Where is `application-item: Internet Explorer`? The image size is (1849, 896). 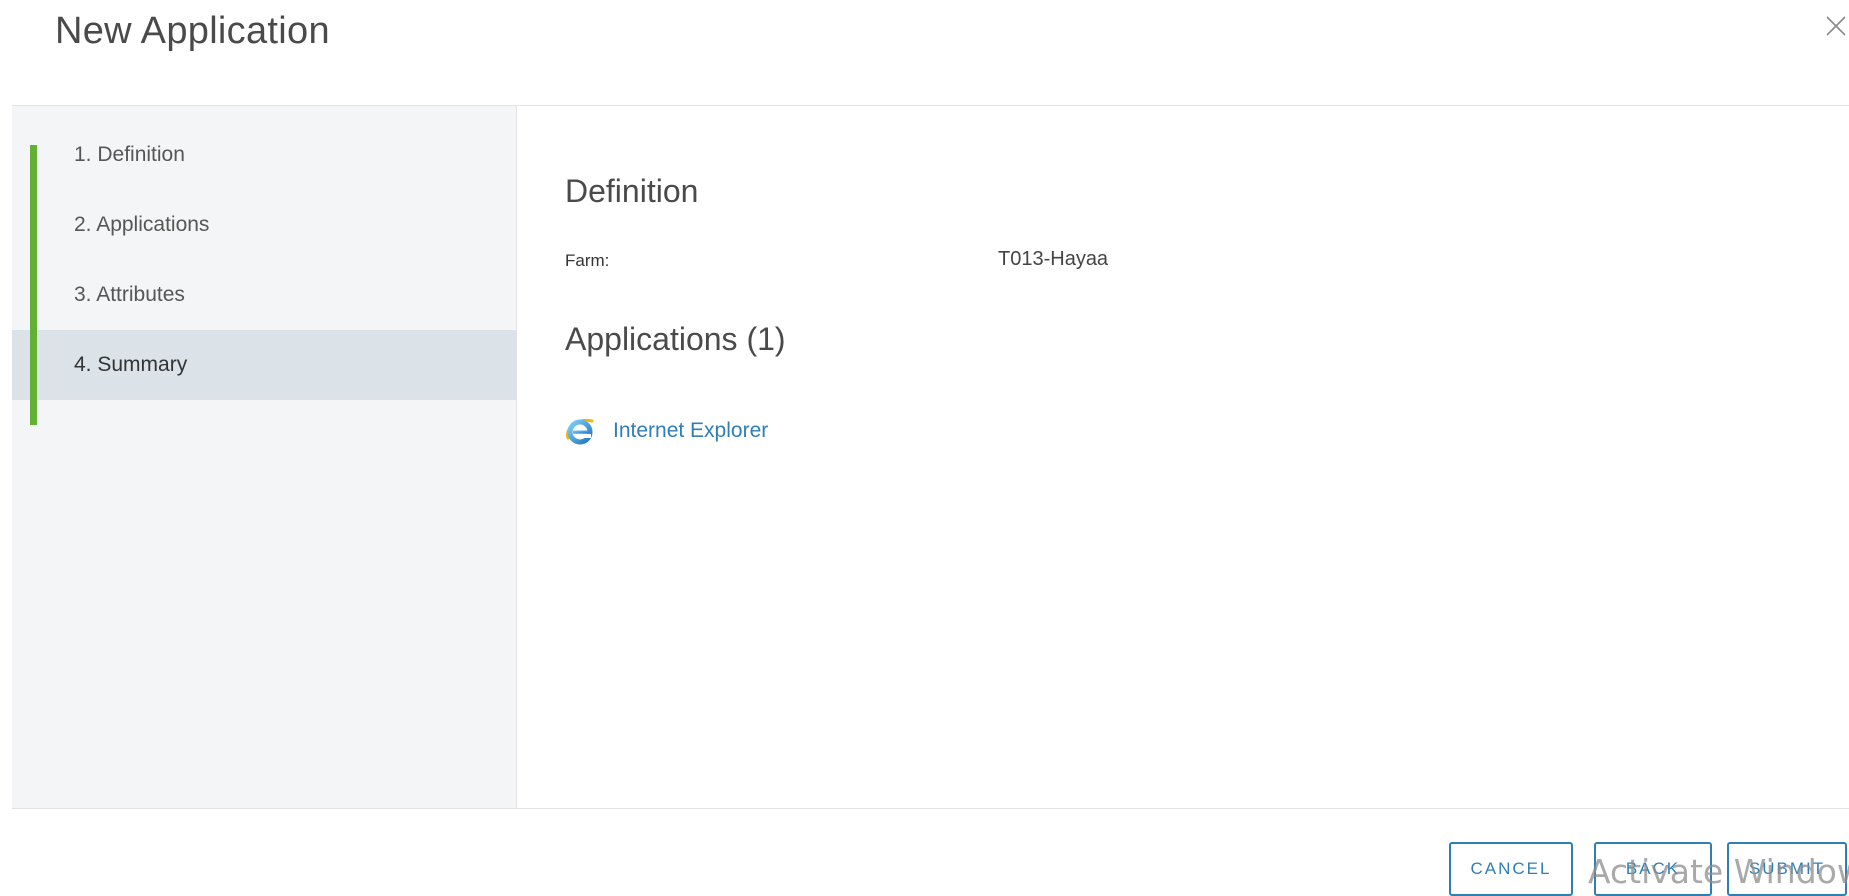 application-item: Internet Explorer is located at coordinates (666, 431).